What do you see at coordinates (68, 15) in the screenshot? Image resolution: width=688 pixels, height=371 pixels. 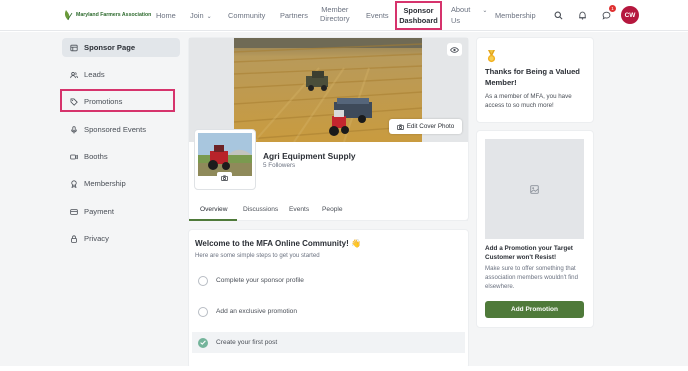 I see `logo-leaf-icon` at bounding box center [68, 15].